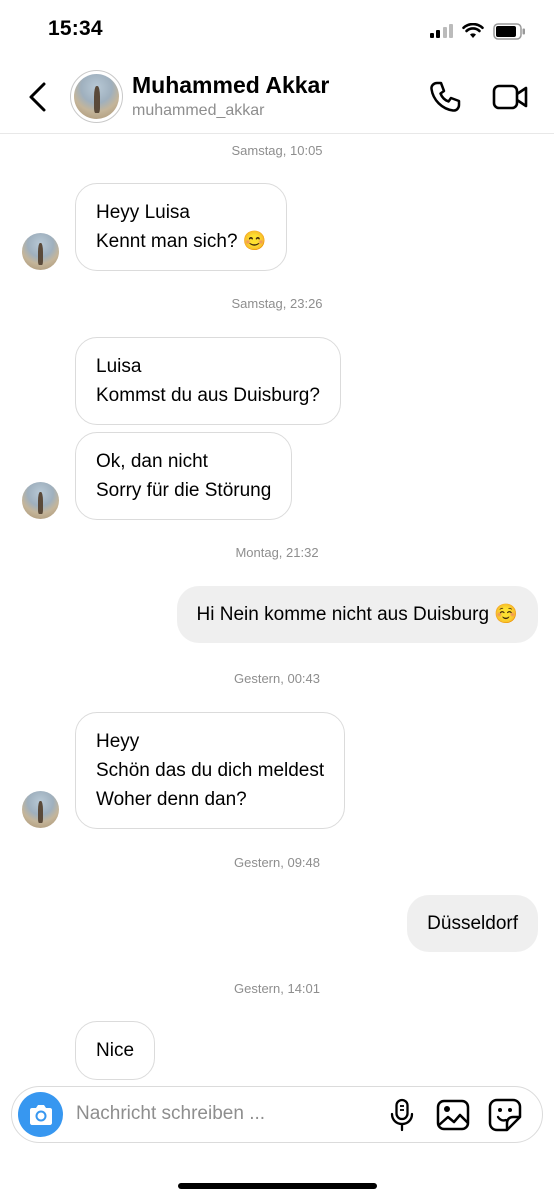  I want to click on incoming-message-bubble: Luisa Kommst du aus Duisburg?, so click(208, 381).